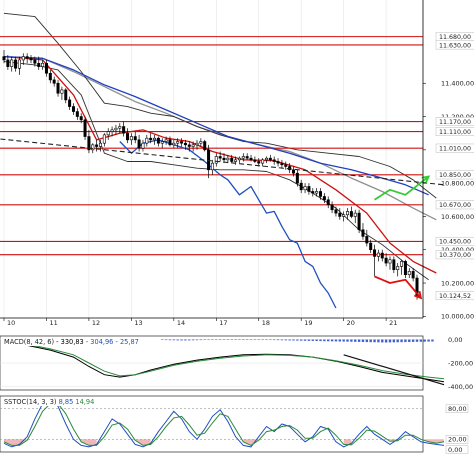 The width and height of the screenshot is (474, 455). What do you see at coordinates (455, 37) in the screenshot?
I see `level-label-0: 11.680,00` at bounding box center [455, 37].